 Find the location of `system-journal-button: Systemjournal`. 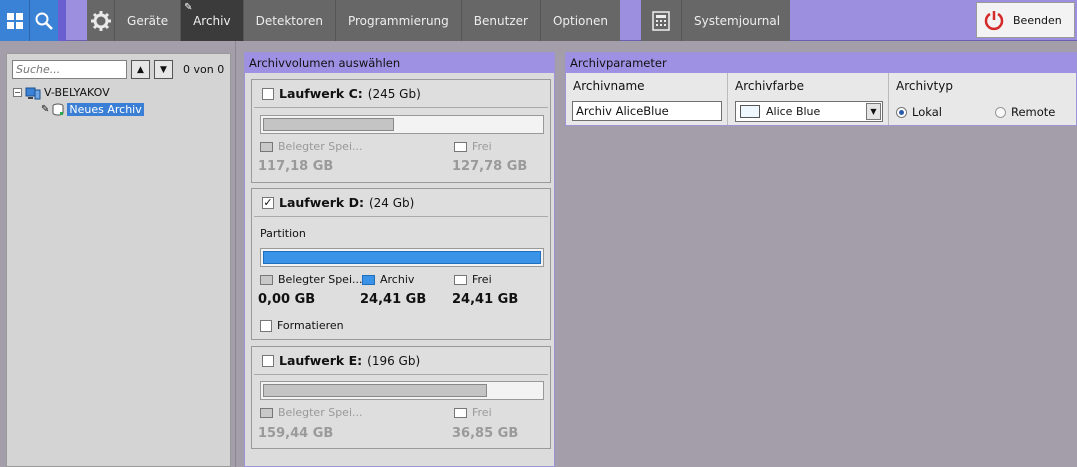

system-journal-button: Systemjournal is located at coordinates (715, 20).